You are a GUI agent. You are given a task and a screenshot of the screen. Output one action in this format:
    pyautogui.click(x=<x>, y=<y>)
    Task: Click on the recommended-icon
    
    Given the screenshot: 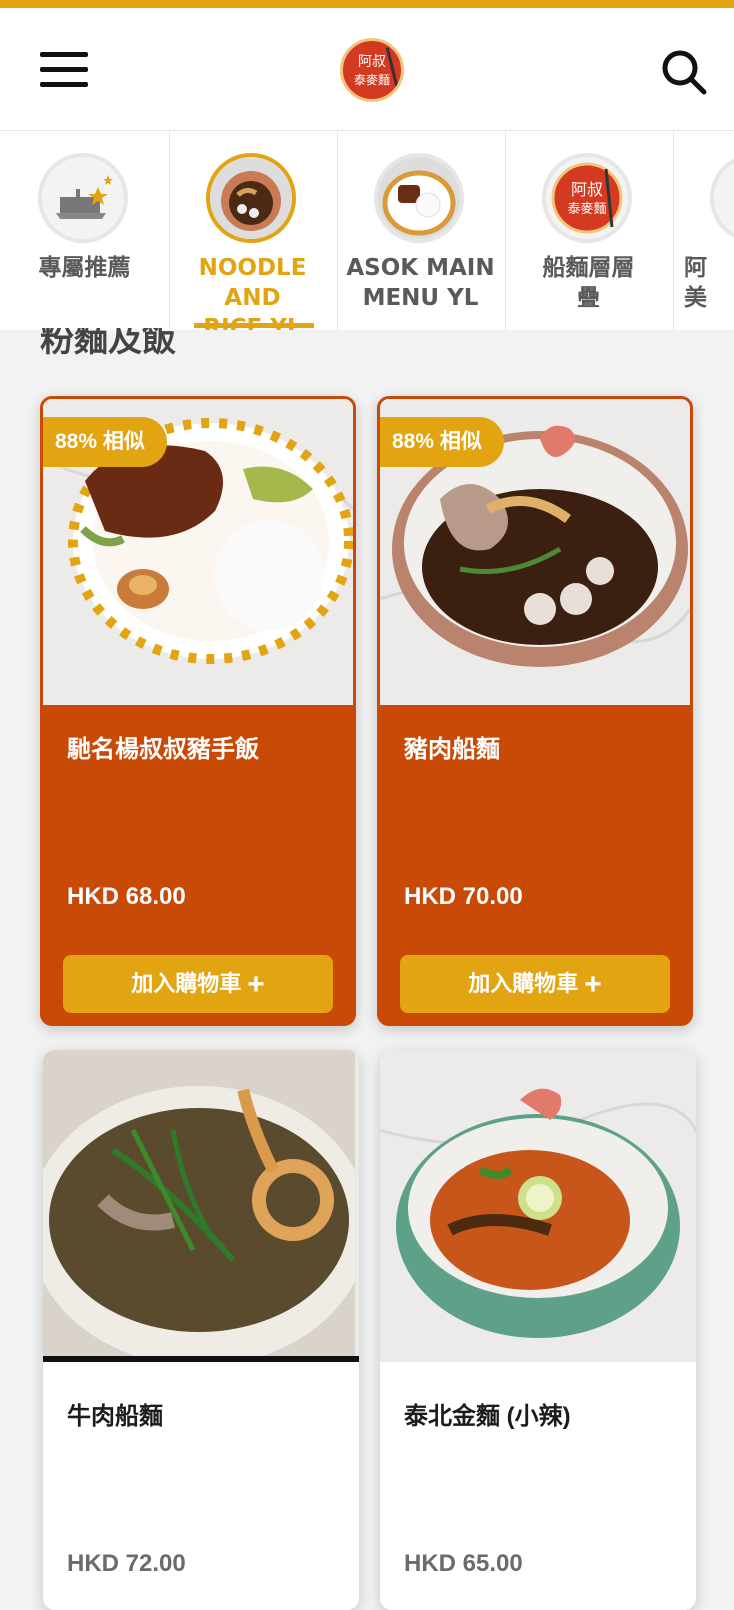 What is the action you would take?
    pyautogui.click(x=83, y=198)
    